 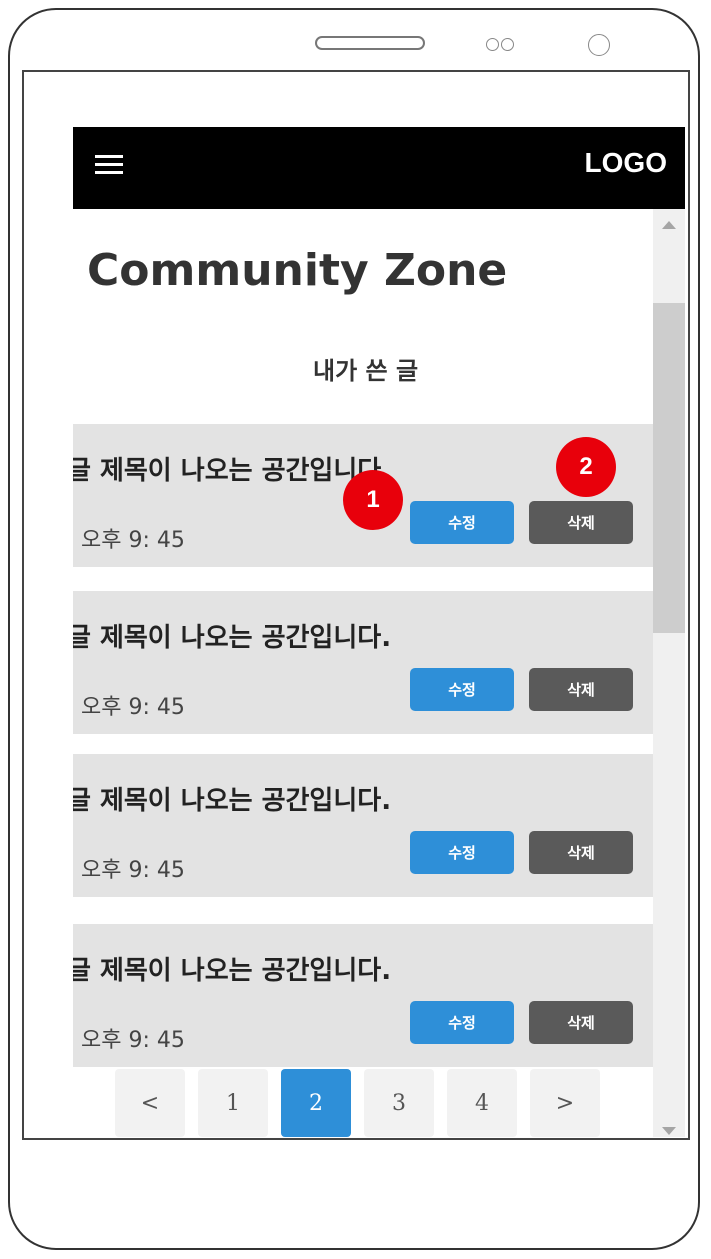 What do you see at coordinates (297, 270) in the screenshot?
I see `page-title: Community Zone` at bounding box center [297, 270].